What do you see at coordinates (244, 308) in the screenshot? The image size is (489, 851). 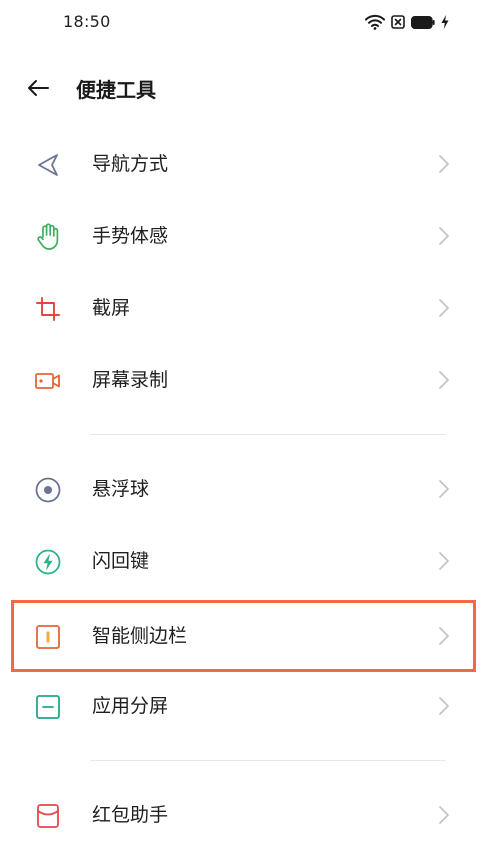 I see `list-item-screenshot: 截屏` at bounding box center [244, 308].